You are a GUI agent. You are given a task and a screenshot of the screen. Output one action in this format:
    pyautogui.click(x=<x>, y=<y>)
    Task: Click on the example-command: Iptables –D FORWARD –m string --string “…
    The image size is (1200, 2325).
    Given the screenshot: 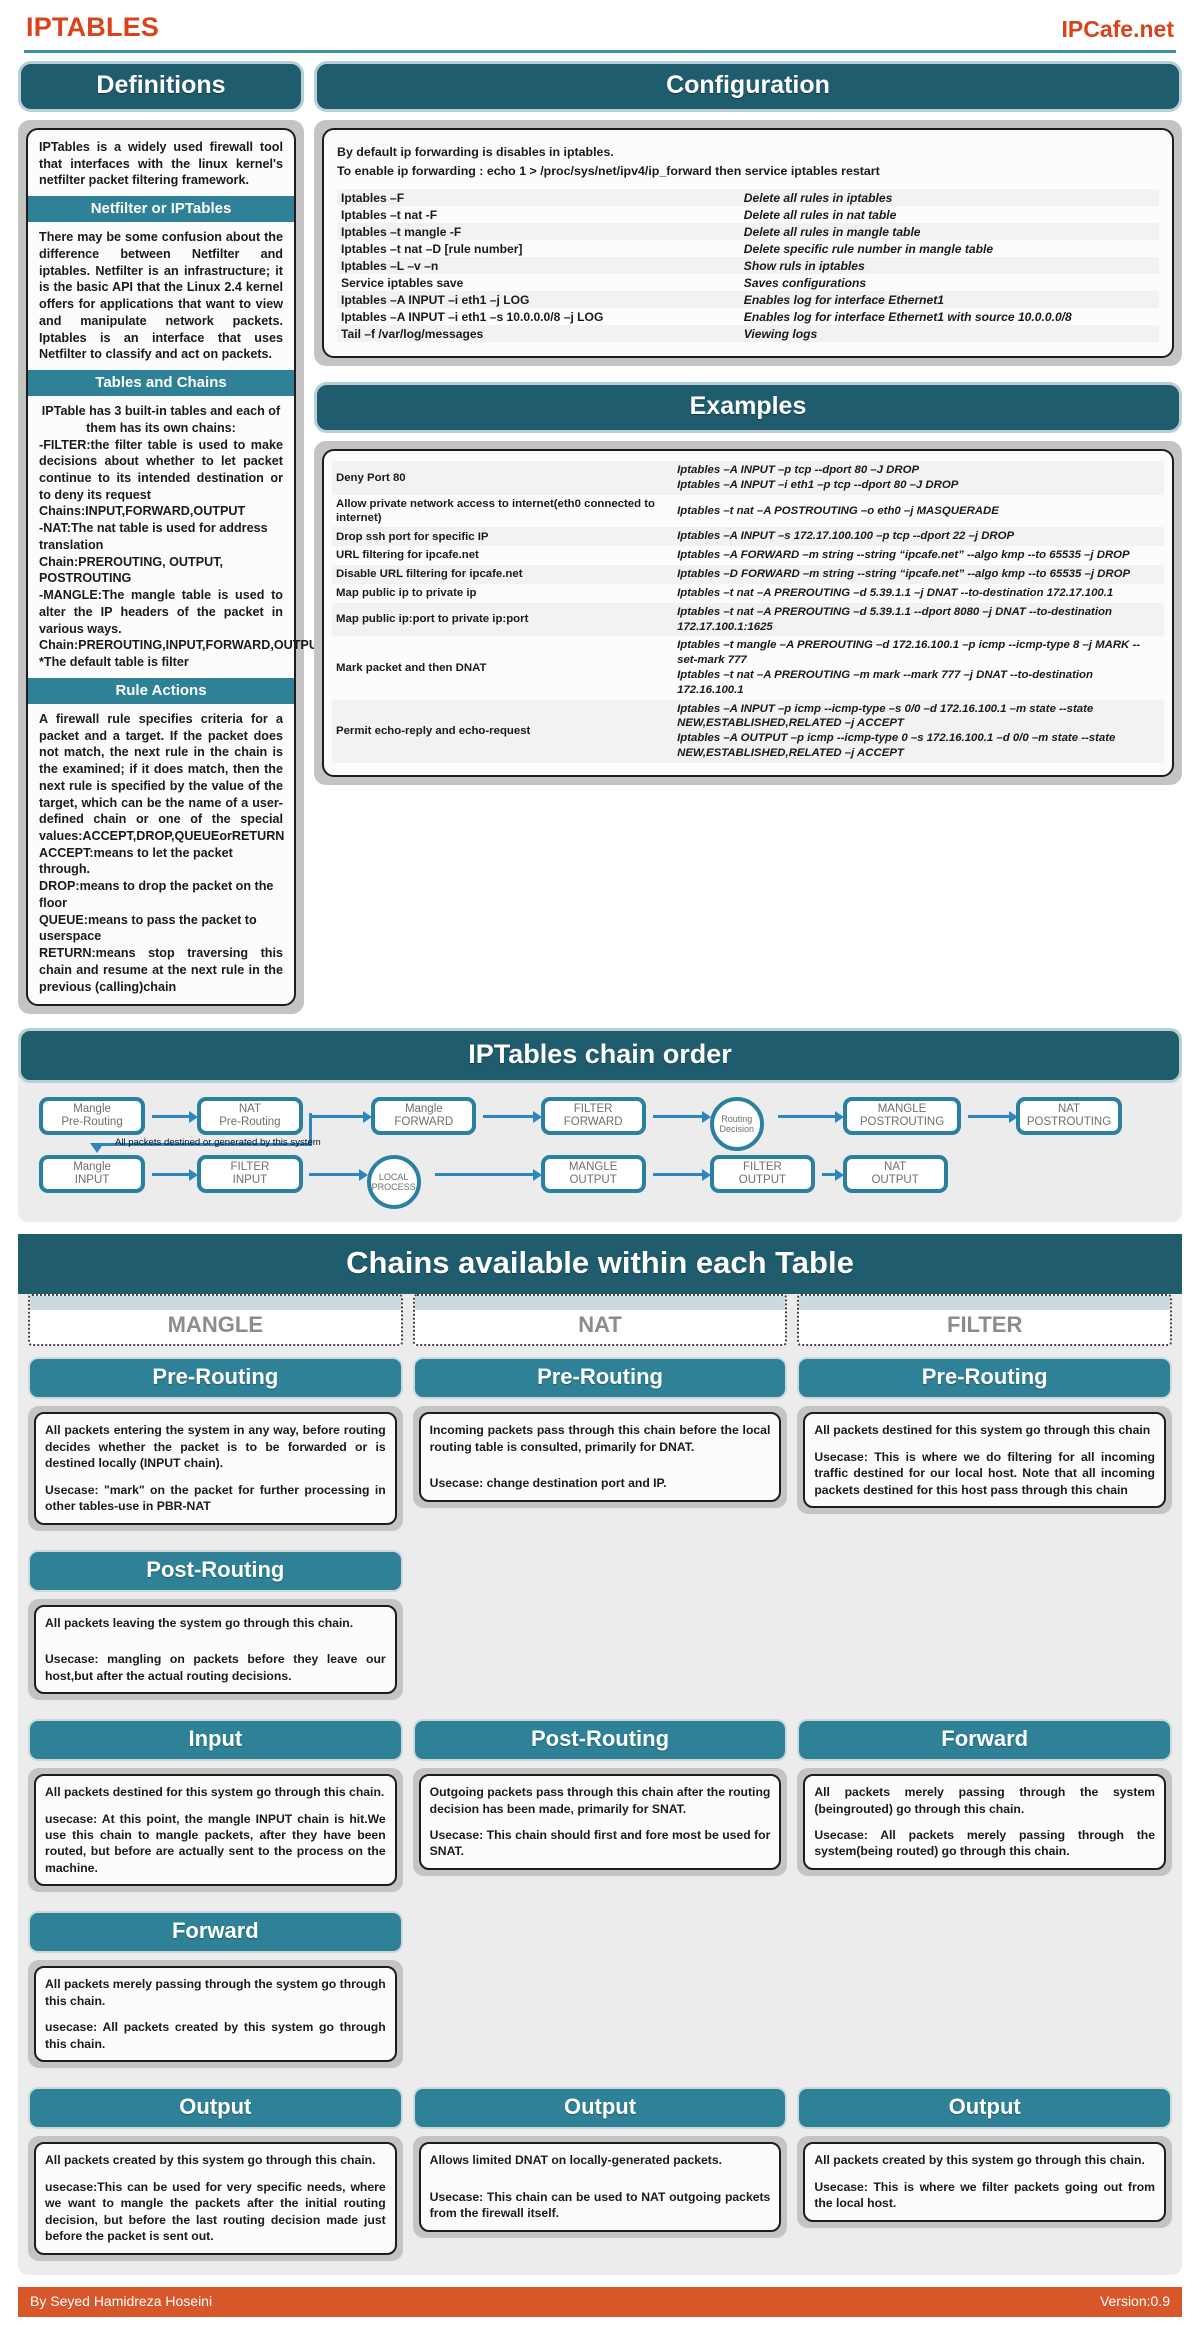 What is the action you would take?
    pyautogui.click(x=904, y=574)
    